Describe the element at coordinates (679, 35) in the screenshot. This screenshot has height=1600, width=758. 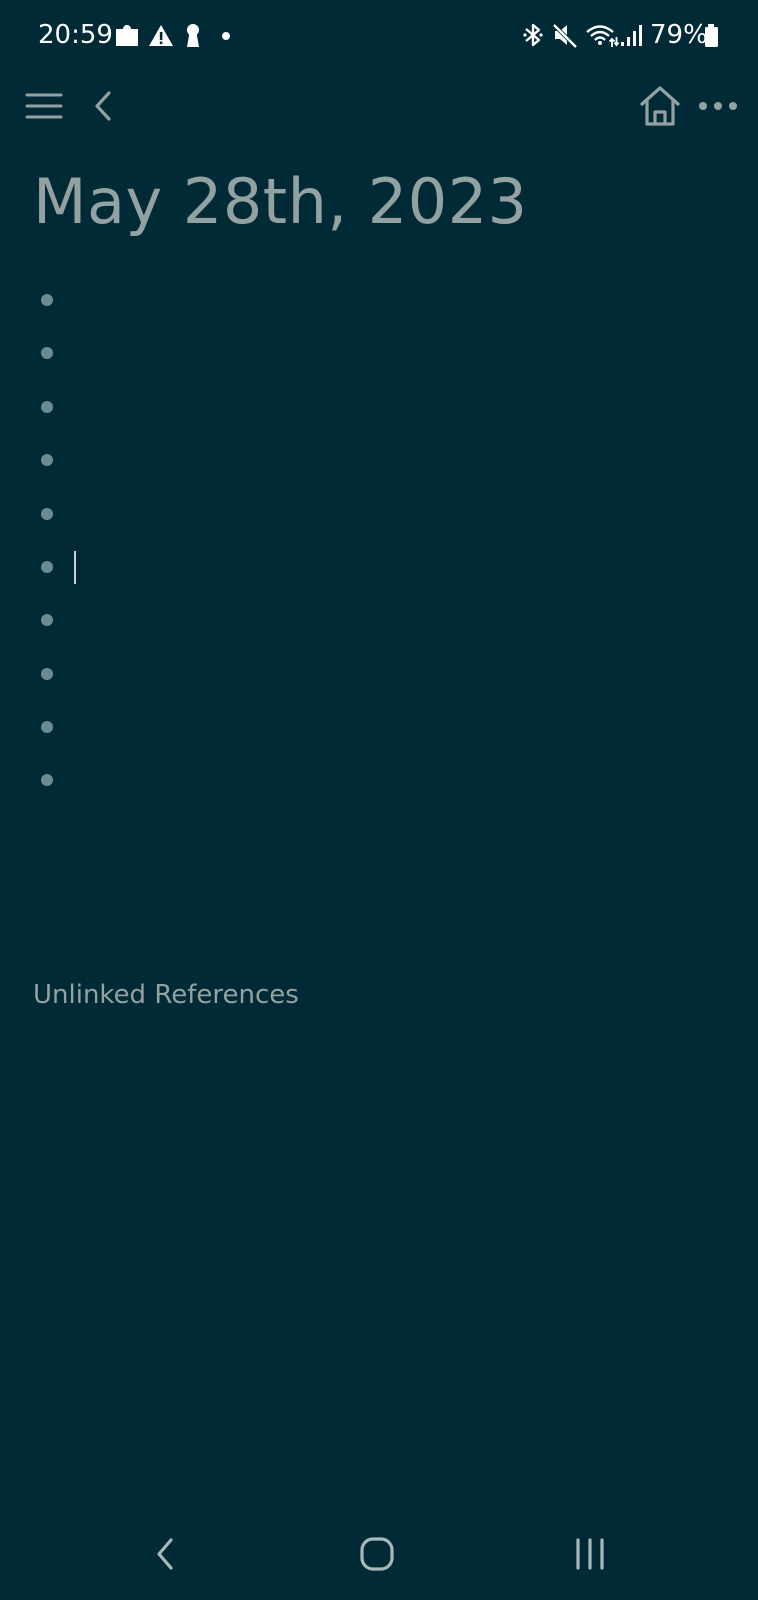
I see `battery-percent: 79%` at that location.